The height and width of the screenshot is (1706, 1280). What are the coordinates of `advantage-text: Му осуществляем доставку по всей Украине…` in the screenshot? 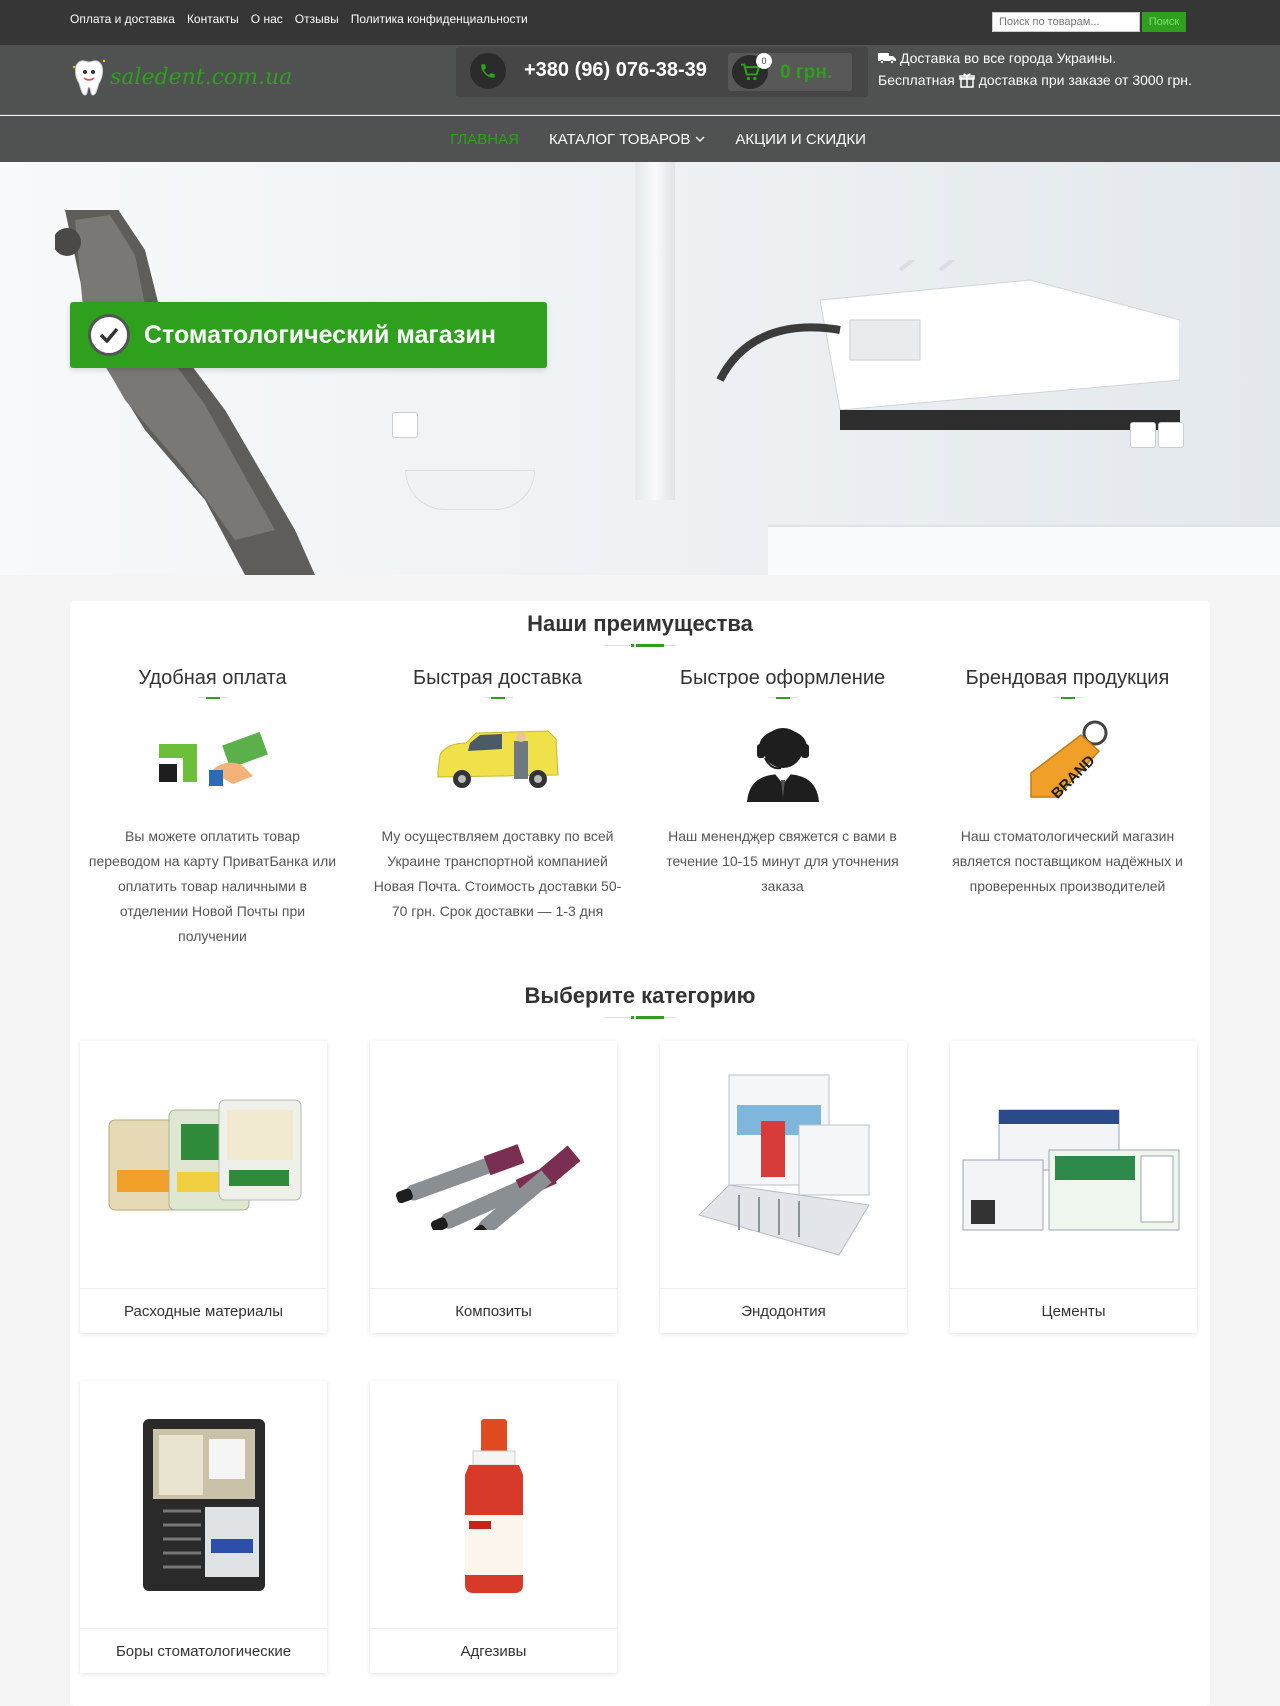 It's located at (497, 873).